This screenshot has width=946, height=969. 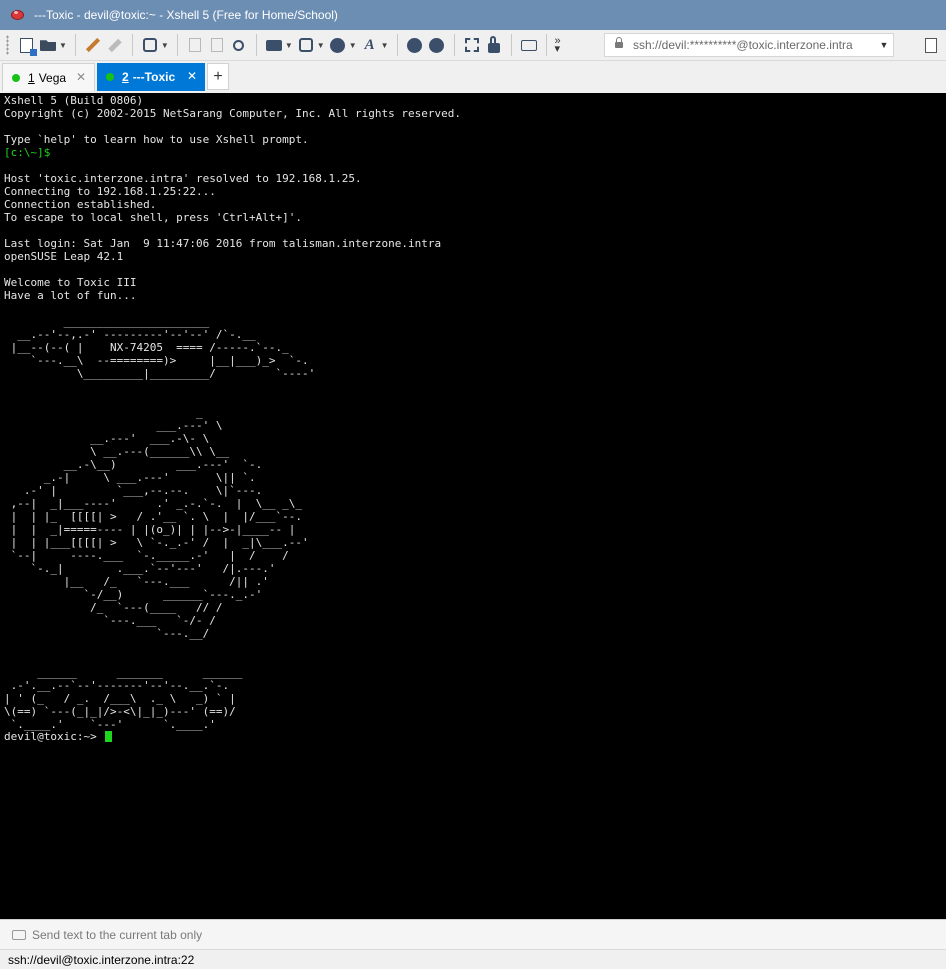 What do you see at coordinates (136, 581) in the screenshot?
I see `terminal-line: |__ /_ `---.___ /|| .'` at bounding box center [136, 581].